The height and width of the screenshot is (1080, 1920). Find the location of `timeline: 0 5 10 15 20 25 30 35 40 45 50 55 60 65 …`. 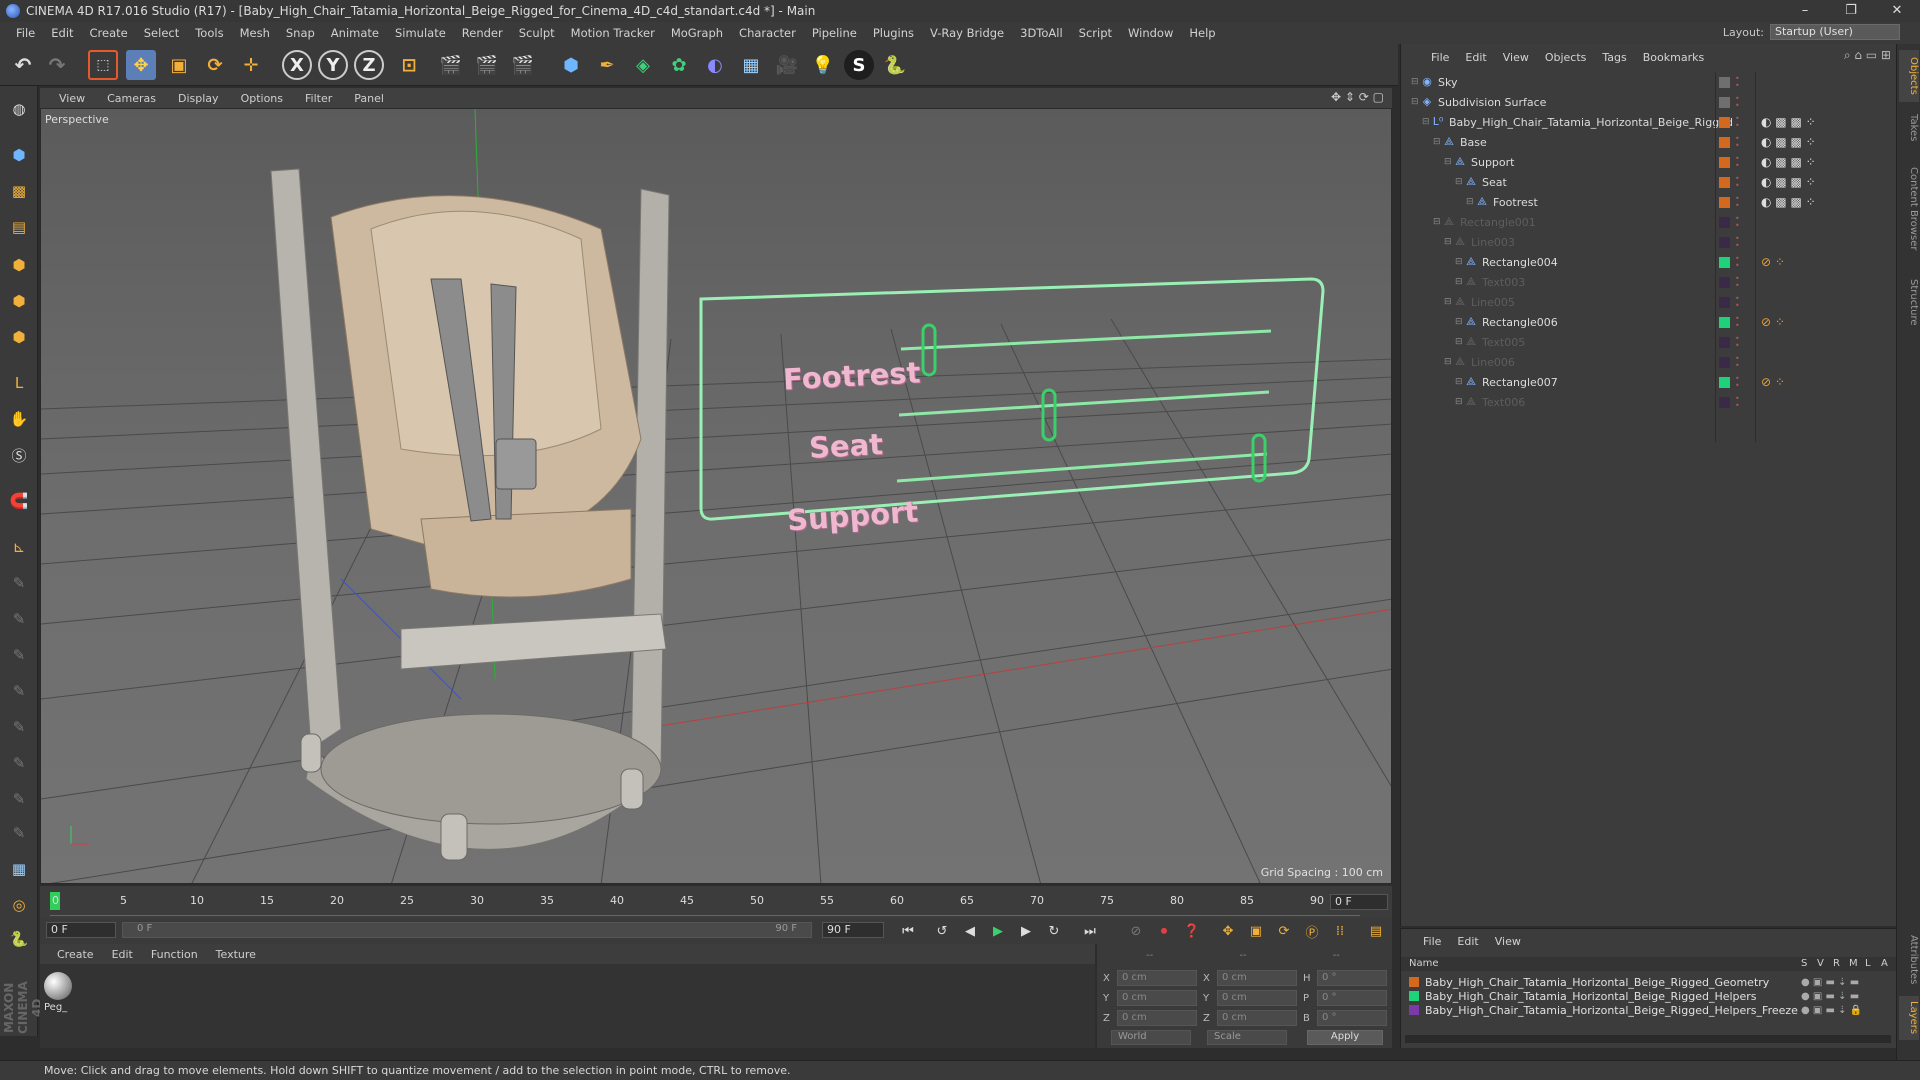

timeline: 0 5 10 15 20 25 30 35 40 45 50 55 60 65 … is located at coordinates (716, 904).